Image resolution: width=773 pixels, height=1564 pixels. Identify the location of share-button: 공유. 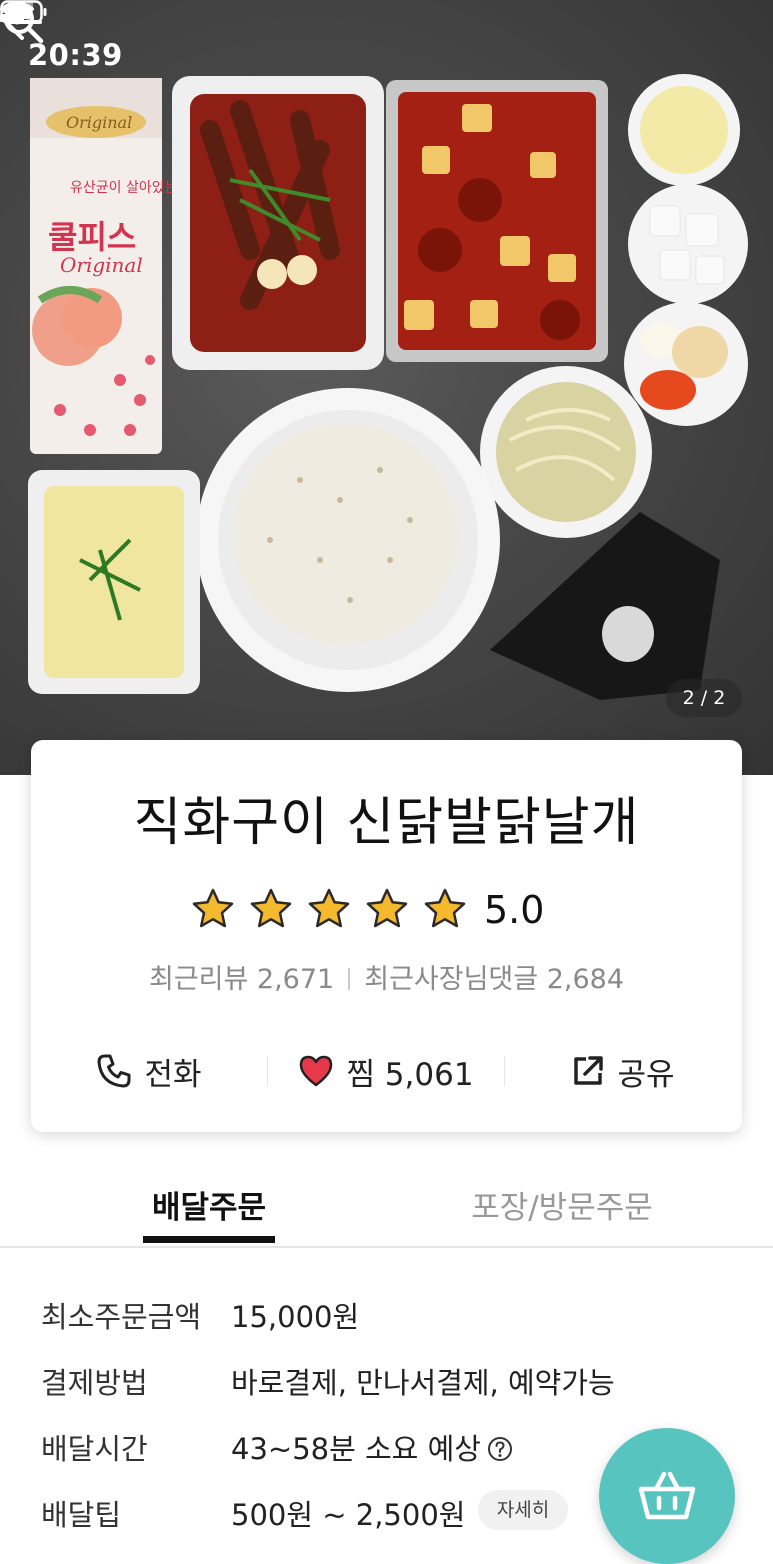
(623, 1071).